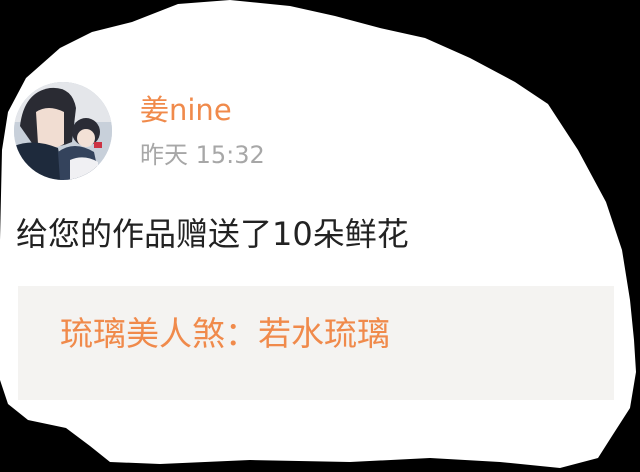  I want to click on user-avatar, so click(63, 131).